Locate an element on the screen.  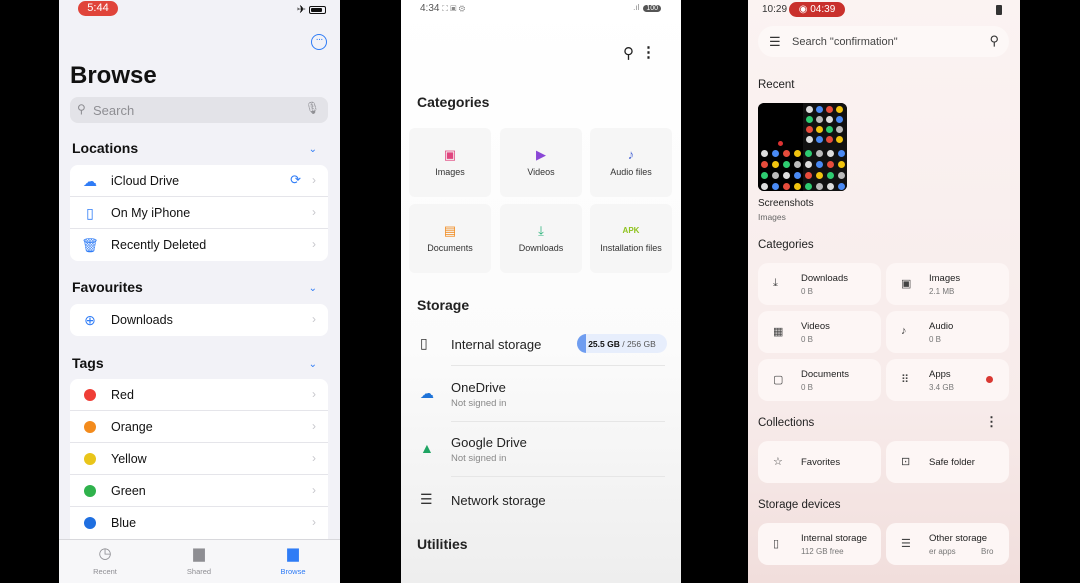
tag-yellow: Yellow › is located at coordinates (199, 459).